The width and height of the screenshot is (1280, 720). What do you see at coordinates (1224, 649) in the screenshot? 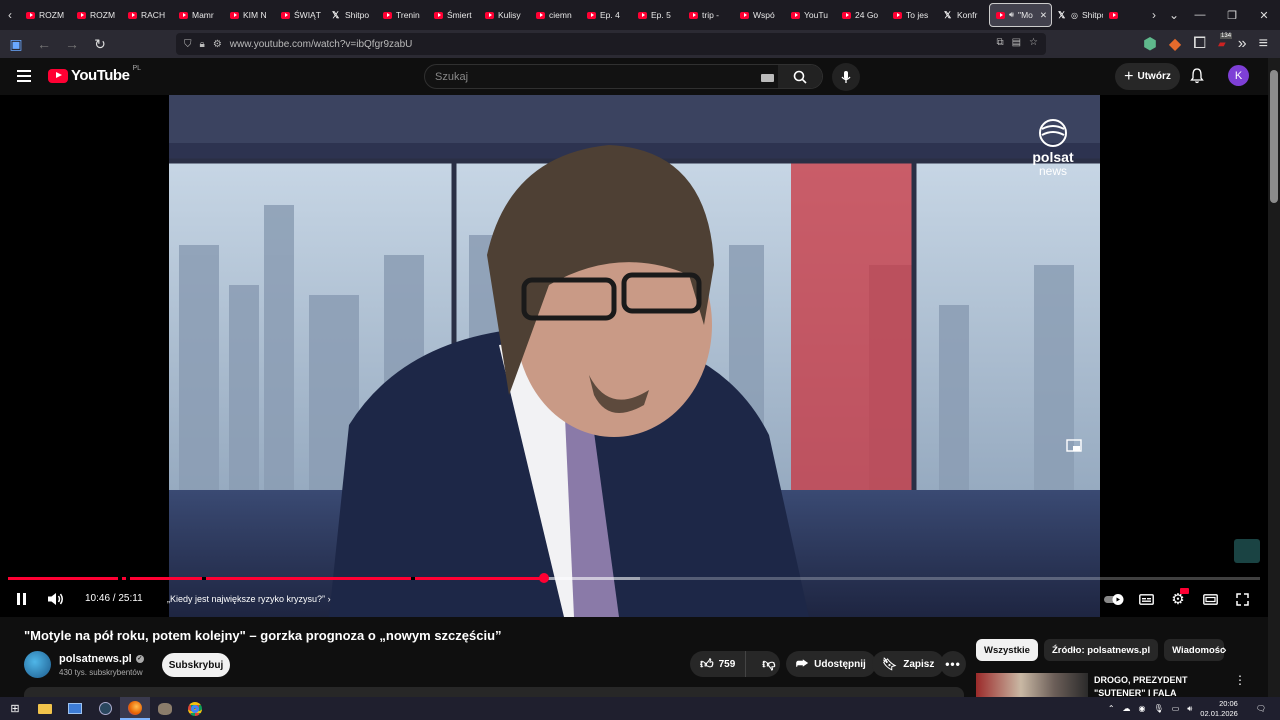
I see `chips-next-chevron-icon: ›` at bounding box center [1224, 649].